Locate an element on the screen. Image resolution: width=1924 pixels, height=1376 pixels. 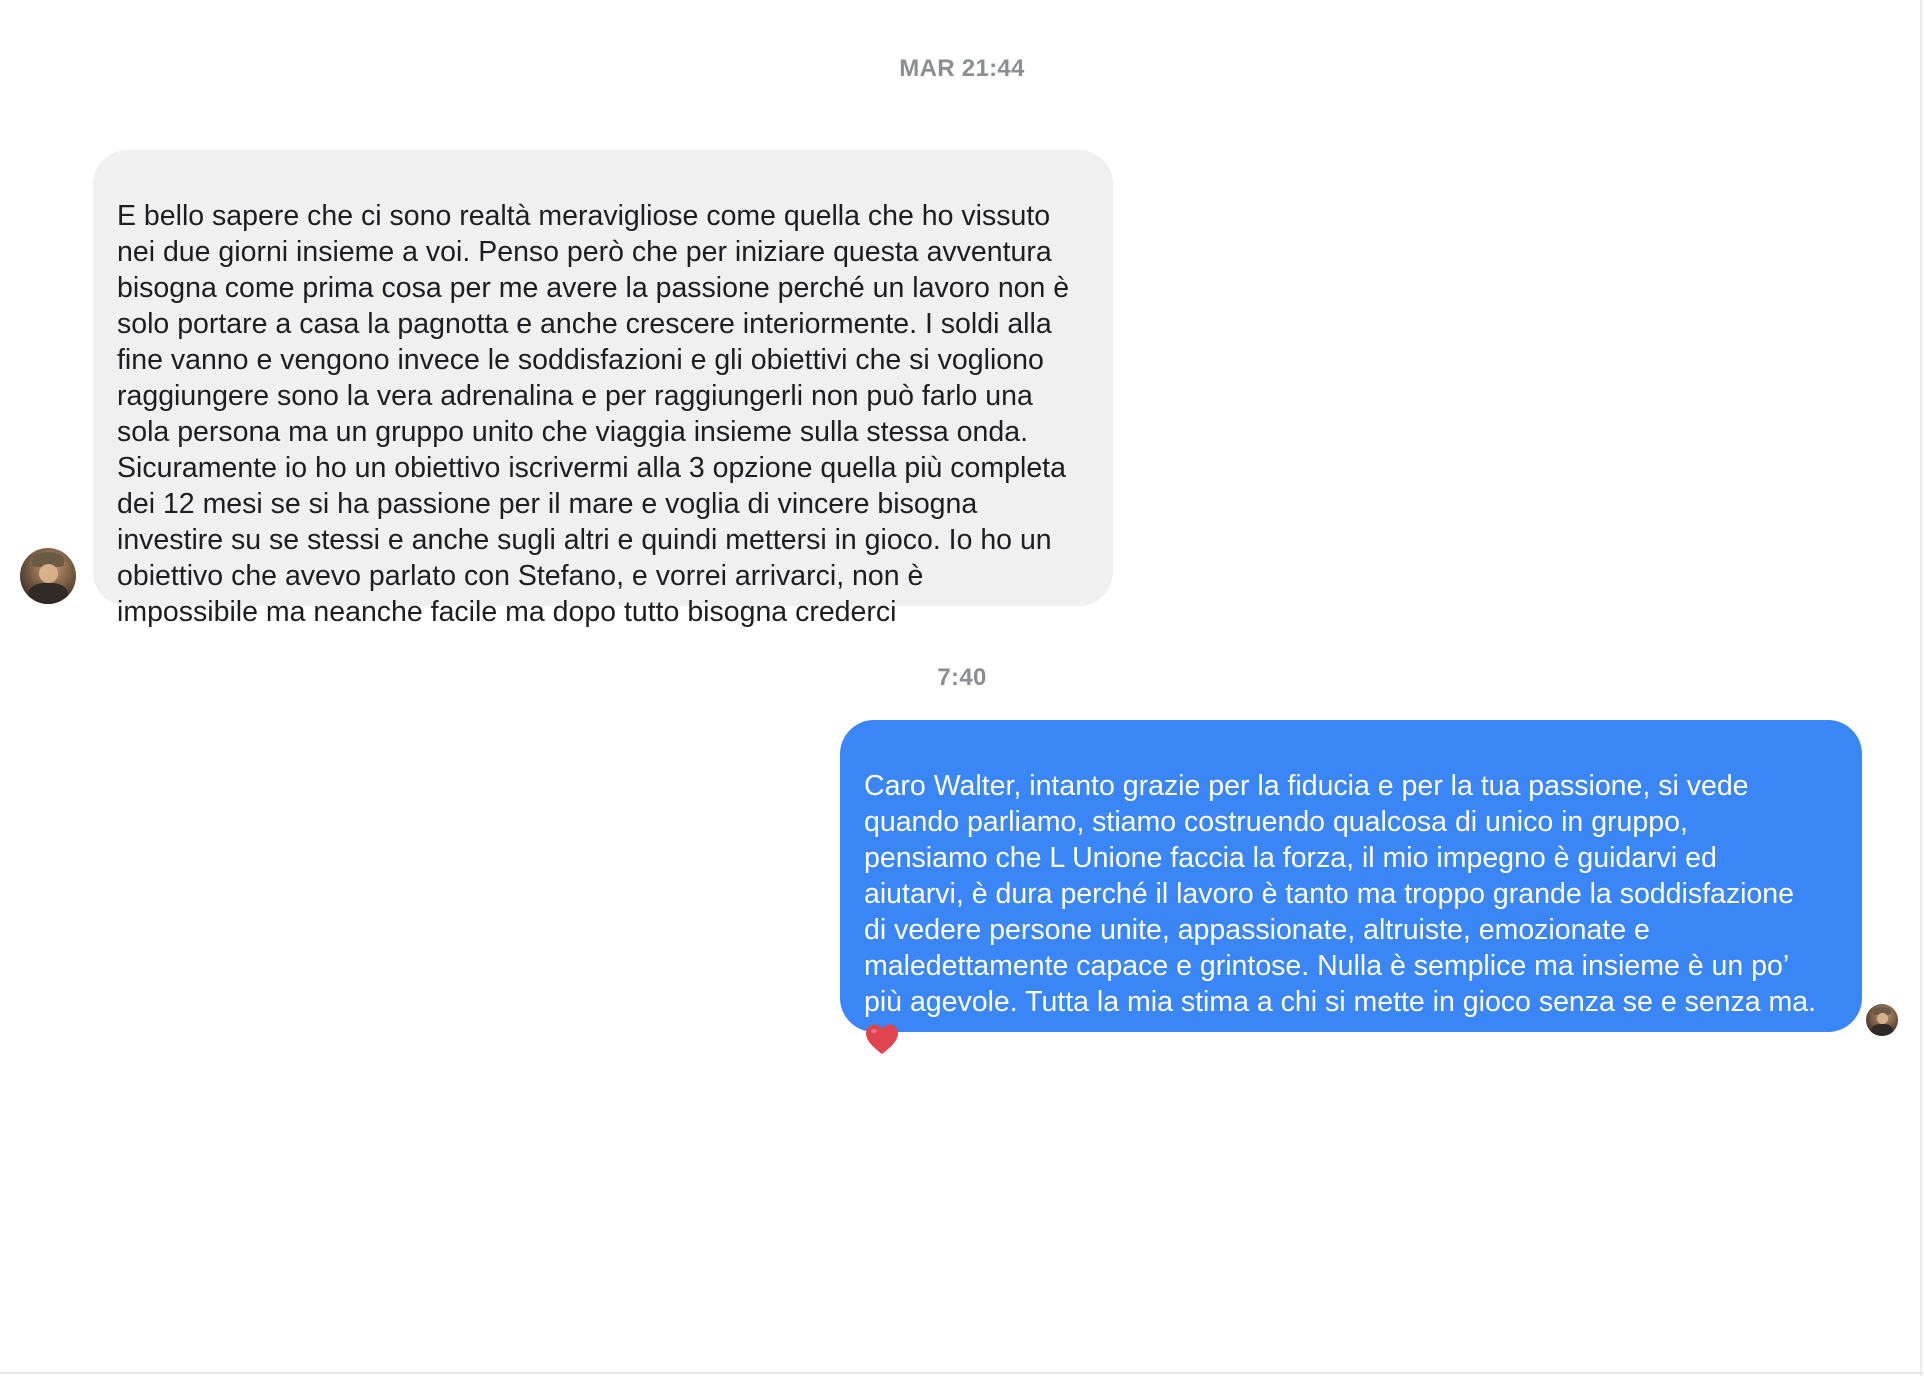
heart-icon is located at coordinates (882, 1039).